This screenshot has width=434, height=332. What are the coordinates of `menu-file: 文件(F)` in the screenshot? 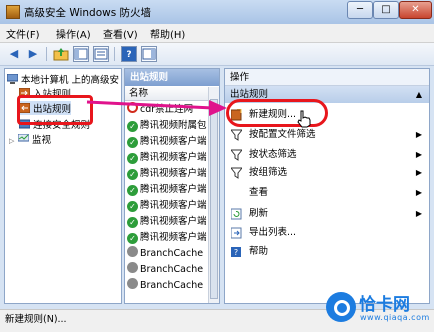 It's located at (23, 33).